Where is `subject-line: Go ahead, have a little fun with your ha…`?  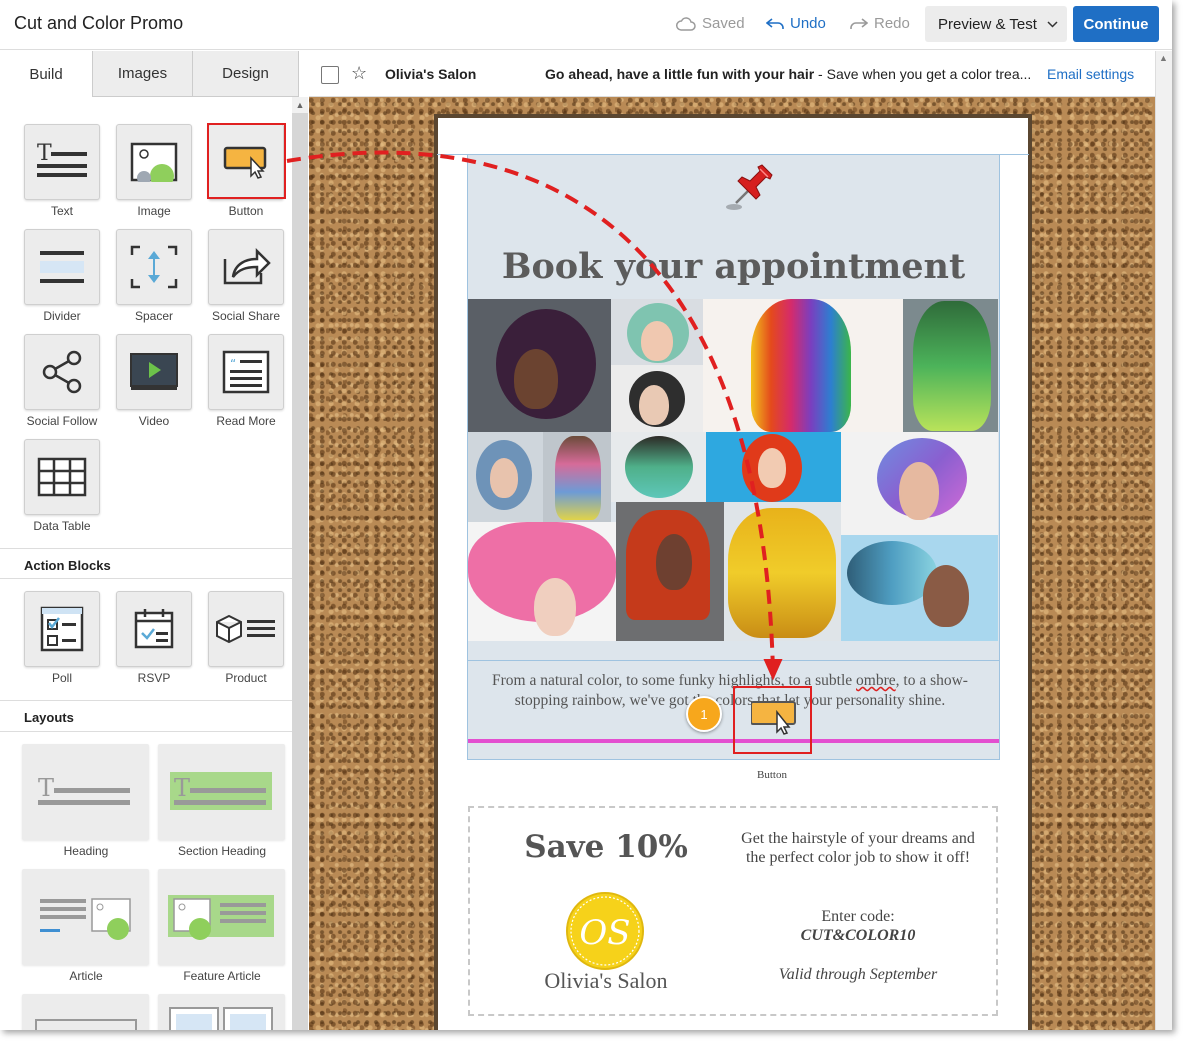 subject-line: Go ahead, have a little fun with your ha… is located at coordinates (791, 74).